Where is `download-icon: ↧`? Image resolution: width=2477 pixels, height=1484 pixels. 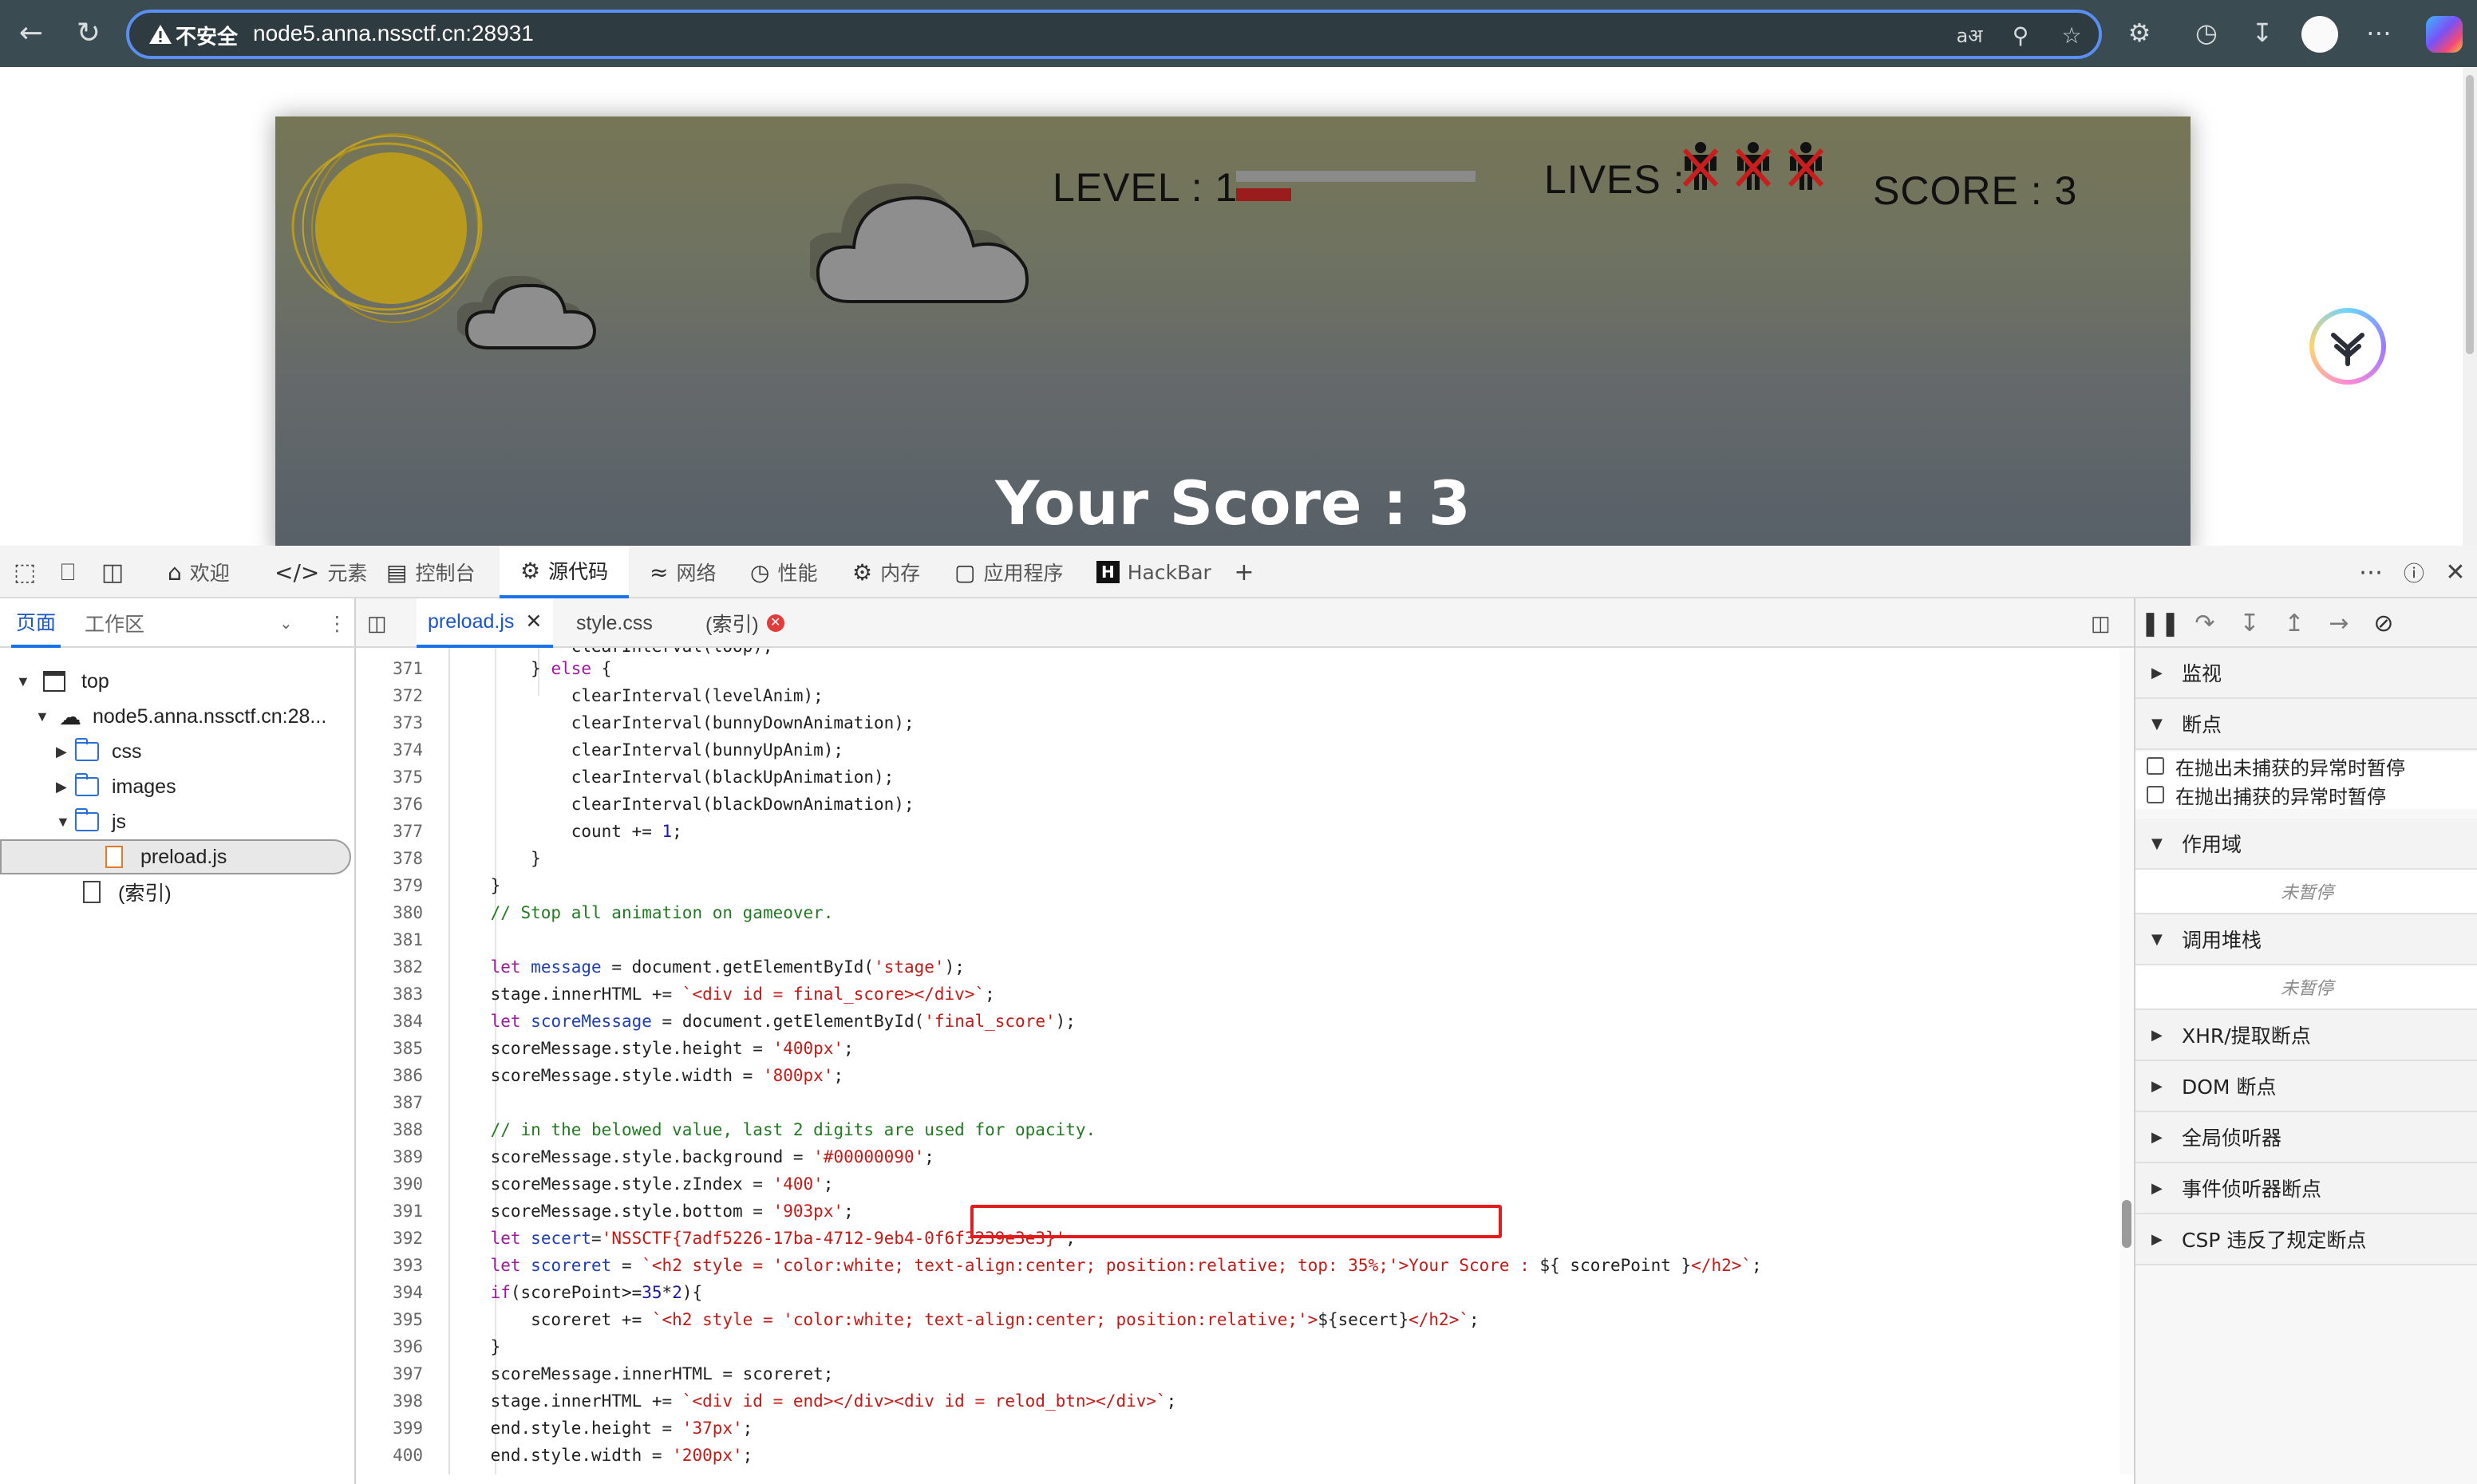
download-icon: ↧ is located at coordinates (2262, 32).